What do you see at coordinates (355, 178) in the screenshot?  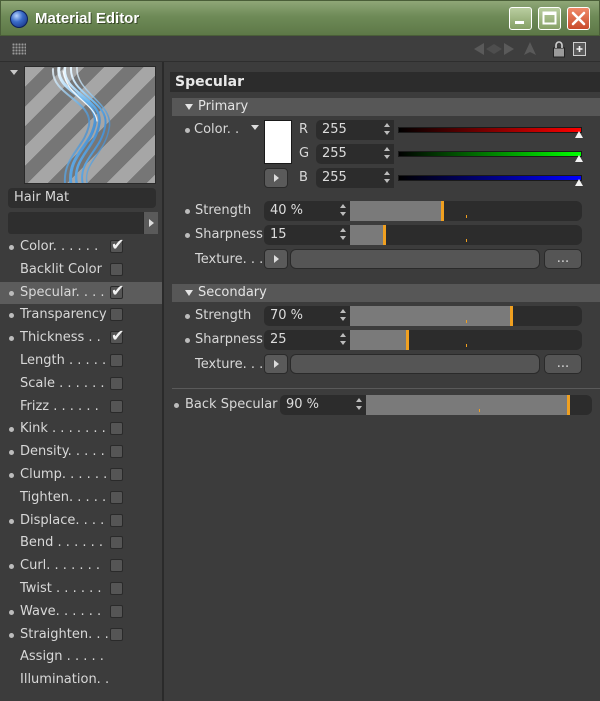 I see `b-value-field: 255` at bounding box center [355, 178].